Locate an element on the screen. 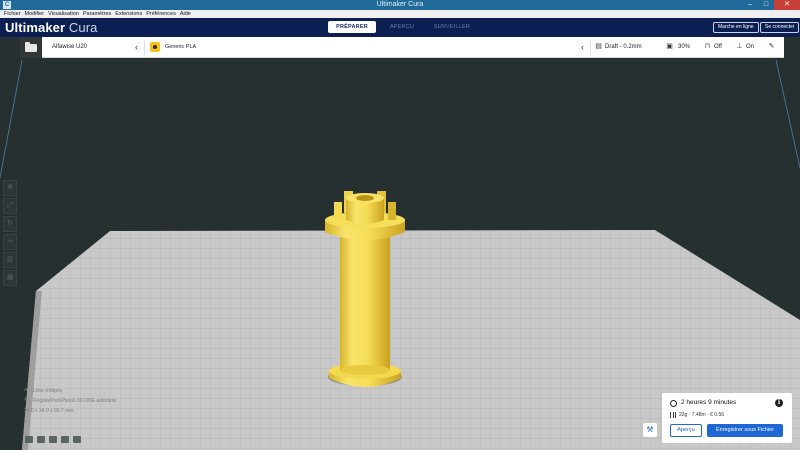 The height and width of the screenshot is (450, 800). chevron-up-icon: ˄ is located at coordinates (27, 391).